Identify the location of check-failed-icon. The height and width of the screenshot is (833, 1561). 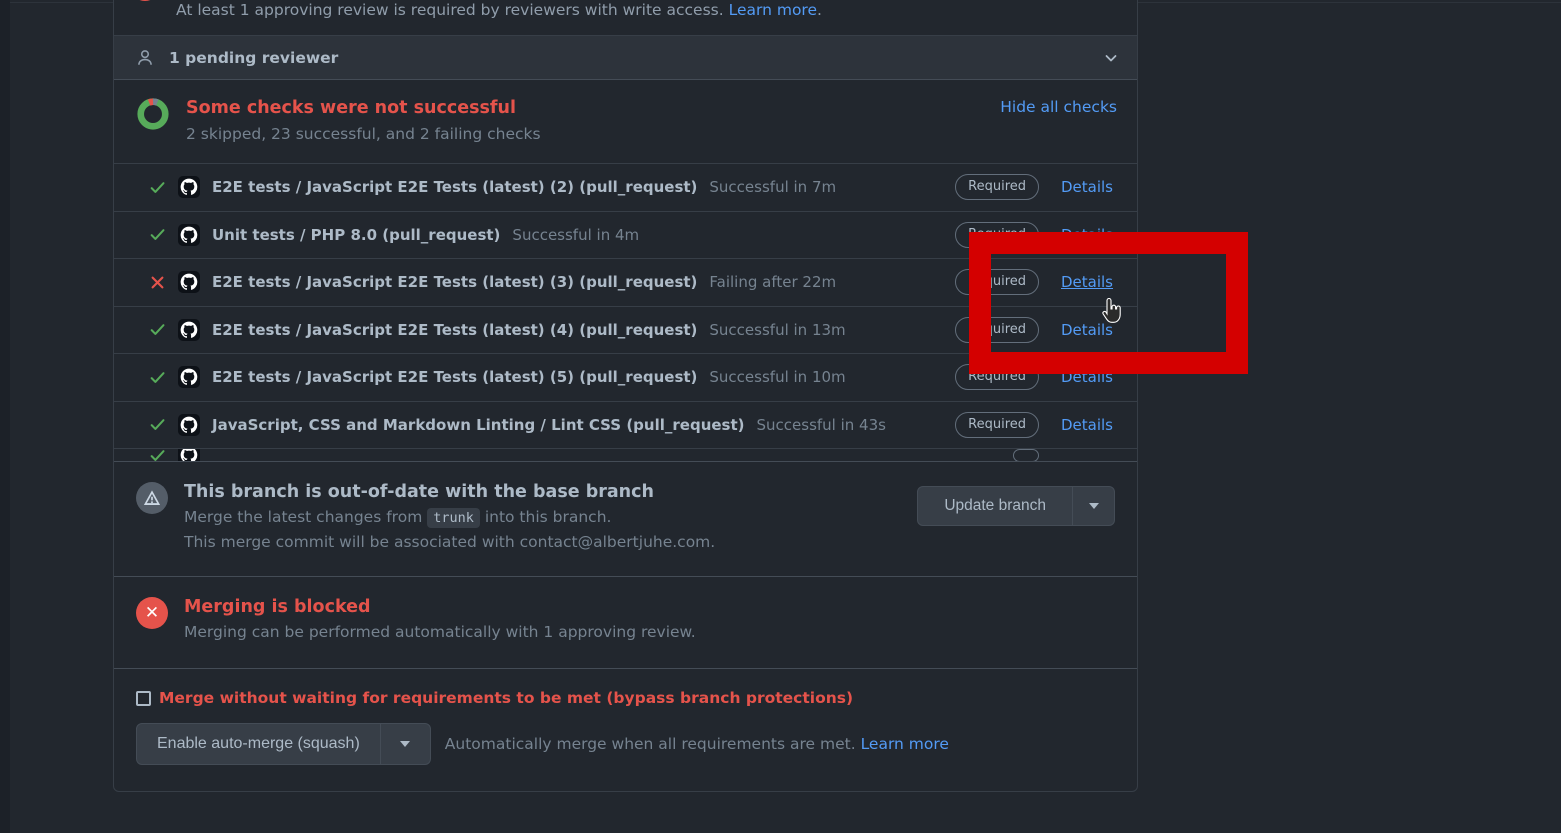
(157, 282).